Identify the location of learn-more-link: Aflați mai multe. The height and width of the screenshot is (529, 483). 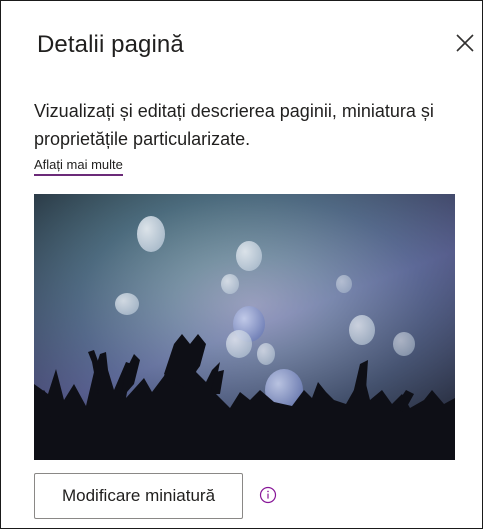
(78, 166).